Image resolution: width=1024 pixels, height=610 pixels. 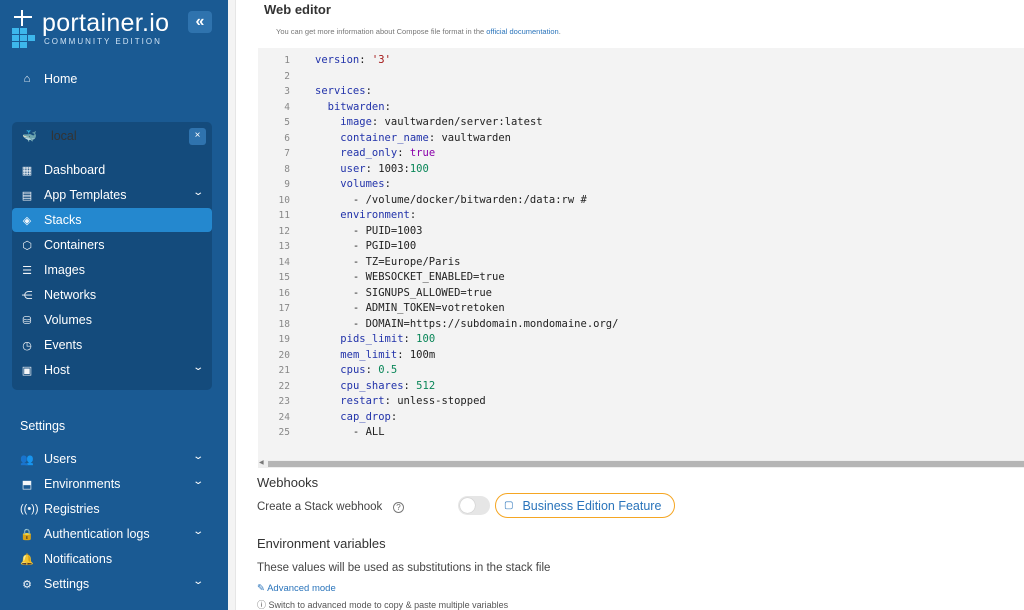 I want to click on environment-variables-title: Environment variables, so click(x=321, y=543).